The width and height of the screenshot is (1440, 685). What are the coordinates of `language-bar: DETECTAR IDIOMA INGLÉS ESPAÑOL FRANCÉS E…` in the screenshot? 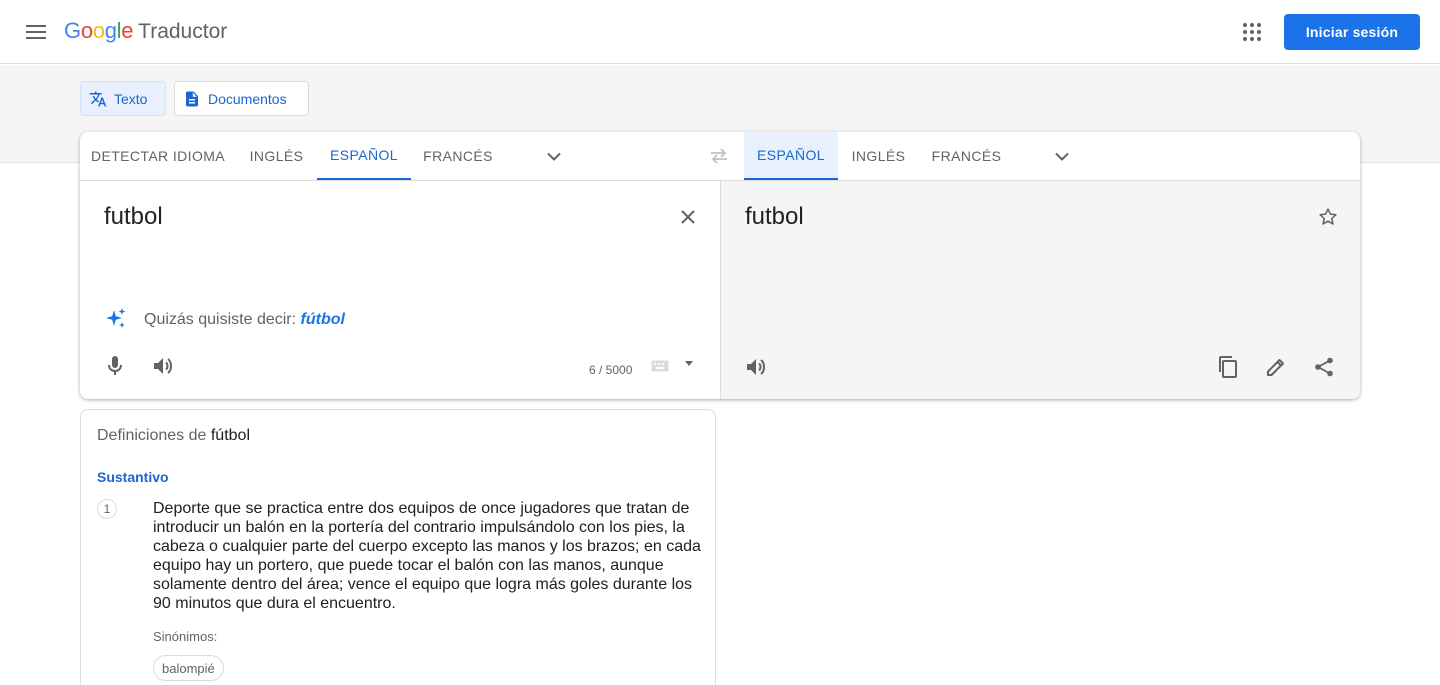 It's located at (720, 156).